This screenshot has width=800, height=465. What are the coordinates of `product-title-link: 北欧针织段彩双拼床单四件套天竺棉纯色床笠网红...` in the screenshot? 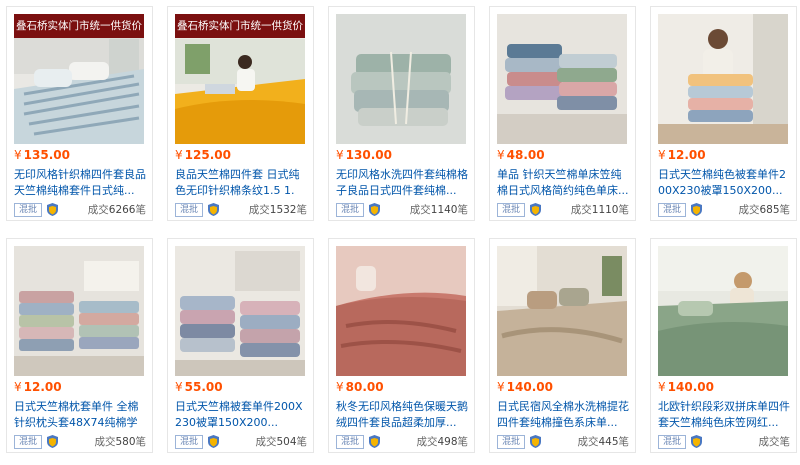 It's located at (724, 415).